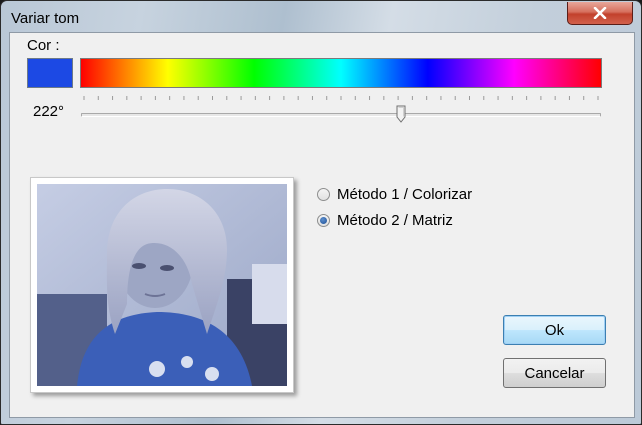 This screenshot has height=425, width=642. What do you see at coordinates (49, 111) in the screenshot?
I see `hue-value: 222°` at bounding box center [49, 111].